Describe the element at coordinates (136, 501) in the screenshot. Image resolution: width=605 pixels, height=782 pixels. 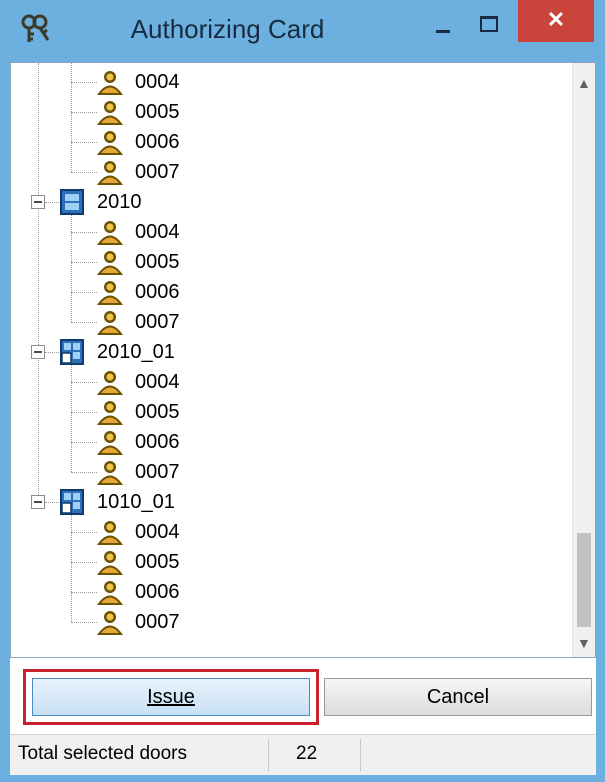
I see `tree-door-label: 1010_01` at that location.